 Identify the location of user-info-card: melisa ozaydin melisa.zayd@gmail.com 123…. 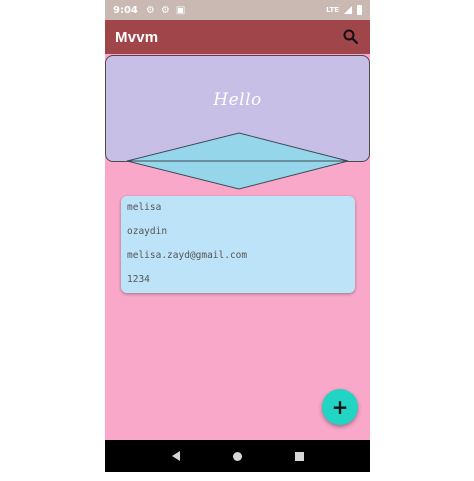
(238, 244).